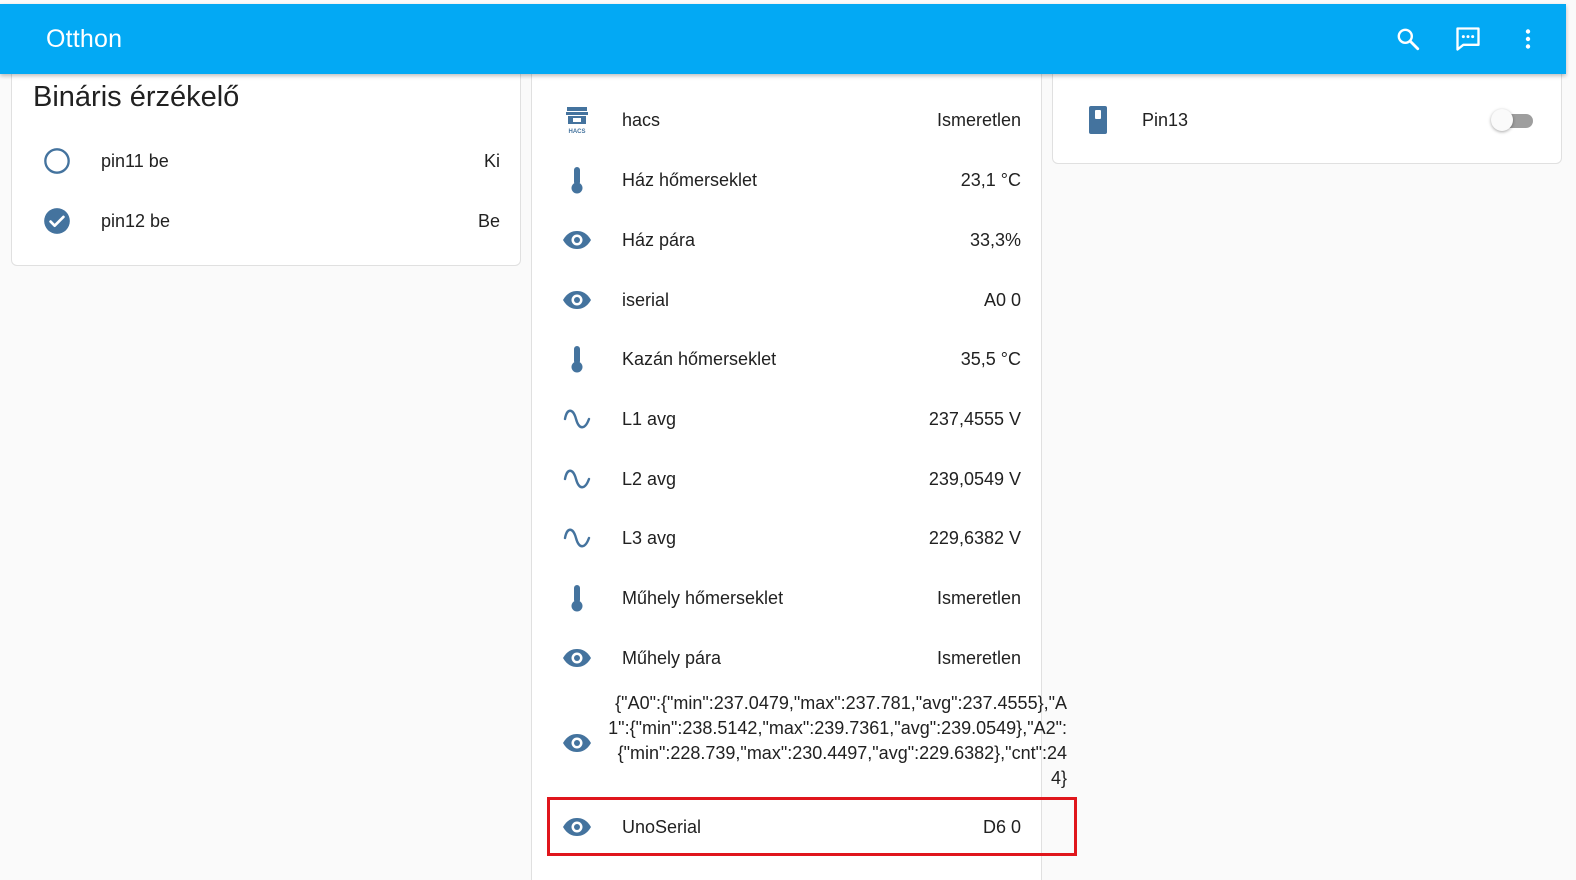  What do you see at coordinates (577, 120) in the screenshot?
I see `hacs-icon: HACS` at bounding box center [577, 120].